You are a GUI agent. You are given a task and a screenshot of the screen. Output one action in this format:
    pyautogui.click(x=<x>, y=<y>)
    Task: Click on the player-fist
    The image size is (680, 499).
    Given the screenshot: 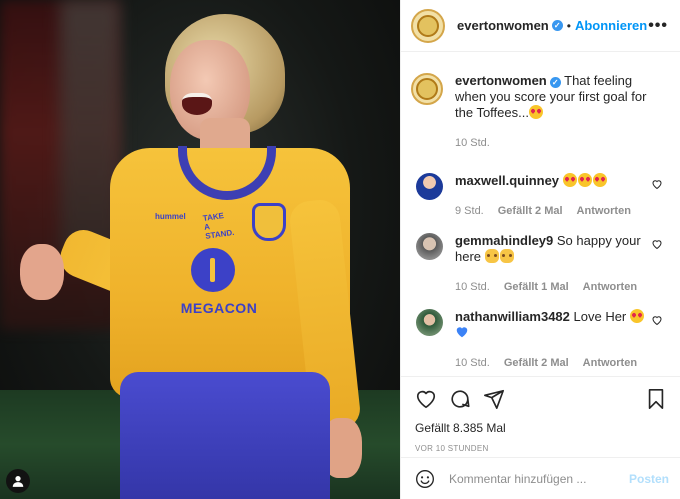 What is the action you would take?
    pyautogui.click(x=42, y=272)
    